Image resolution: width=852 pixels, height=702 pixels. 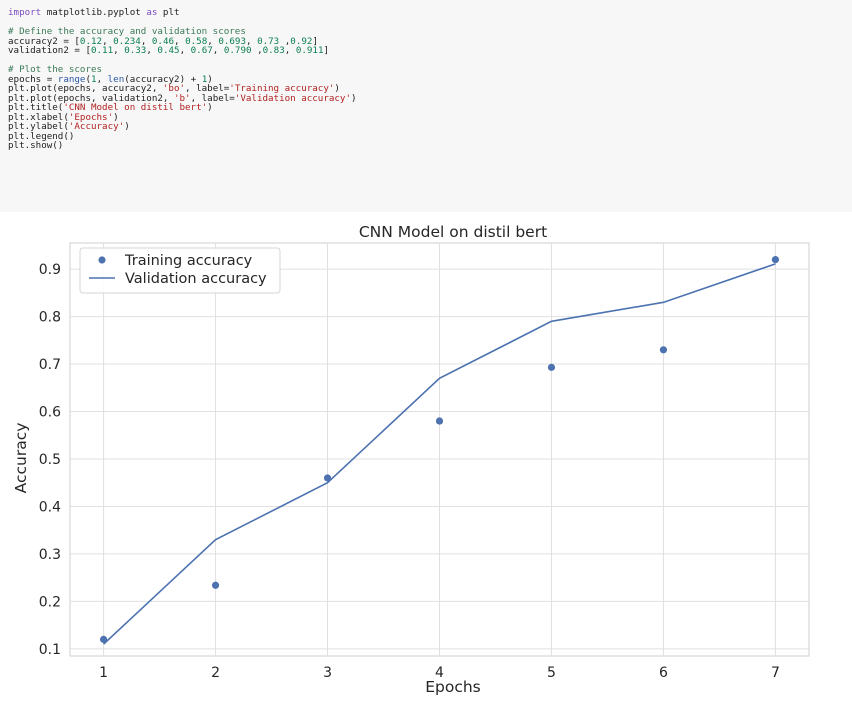 What do you see at coordinates (94, 12) in the screenshot?
I see `code-token: matplotlib.pyplot` at bounding box center [94, 12].